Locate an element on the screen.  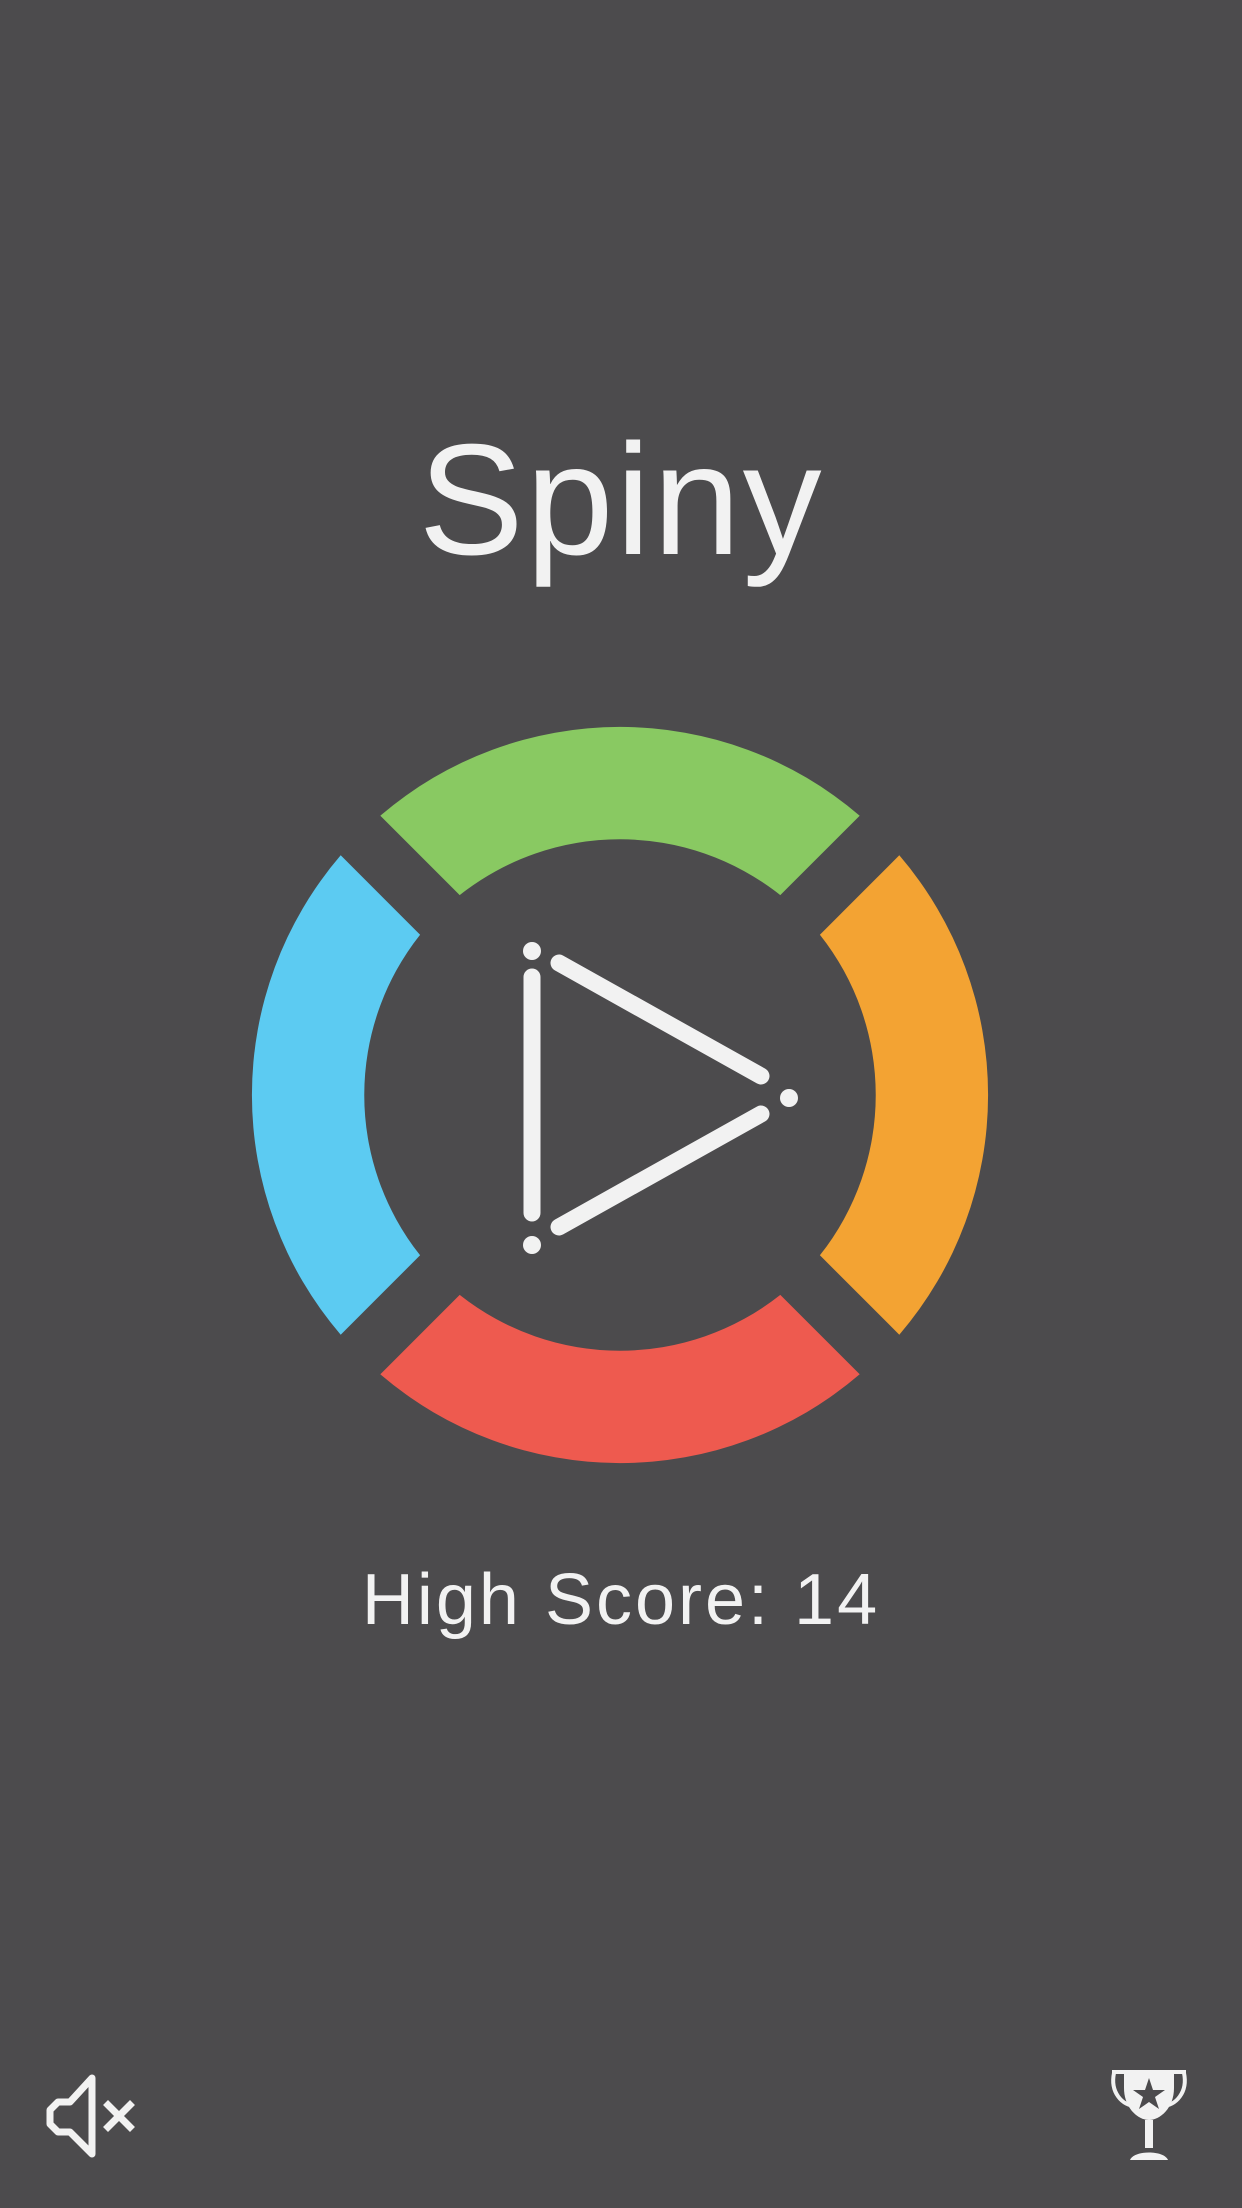
trophy-icon is located at coordinates (1149, 2115).